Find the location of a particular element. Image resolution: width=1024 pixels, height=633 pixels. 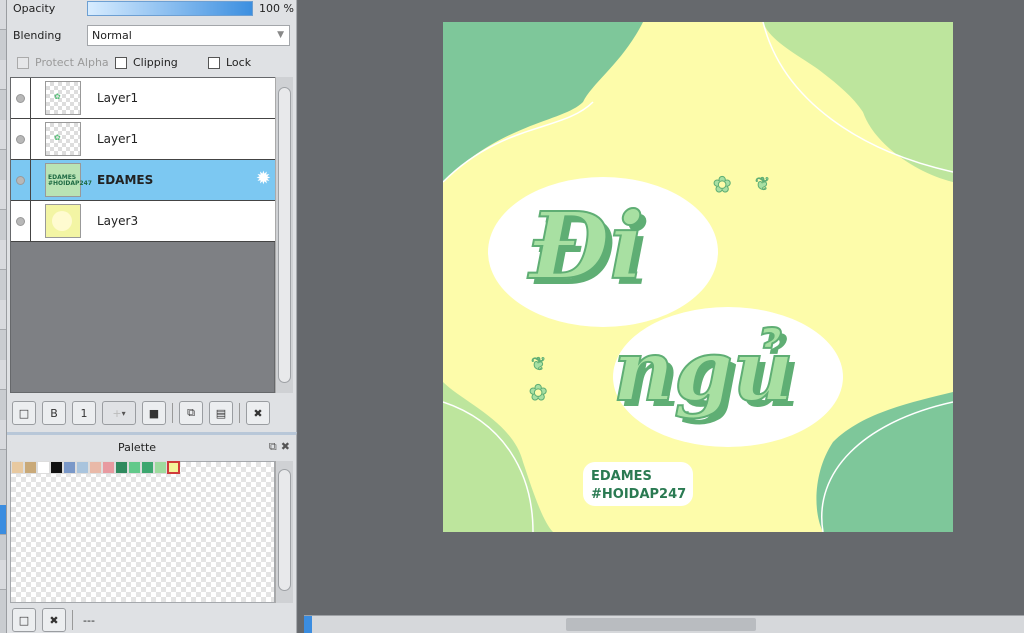

art-title-line-2: ngủ is located at coordinates (703, 370).